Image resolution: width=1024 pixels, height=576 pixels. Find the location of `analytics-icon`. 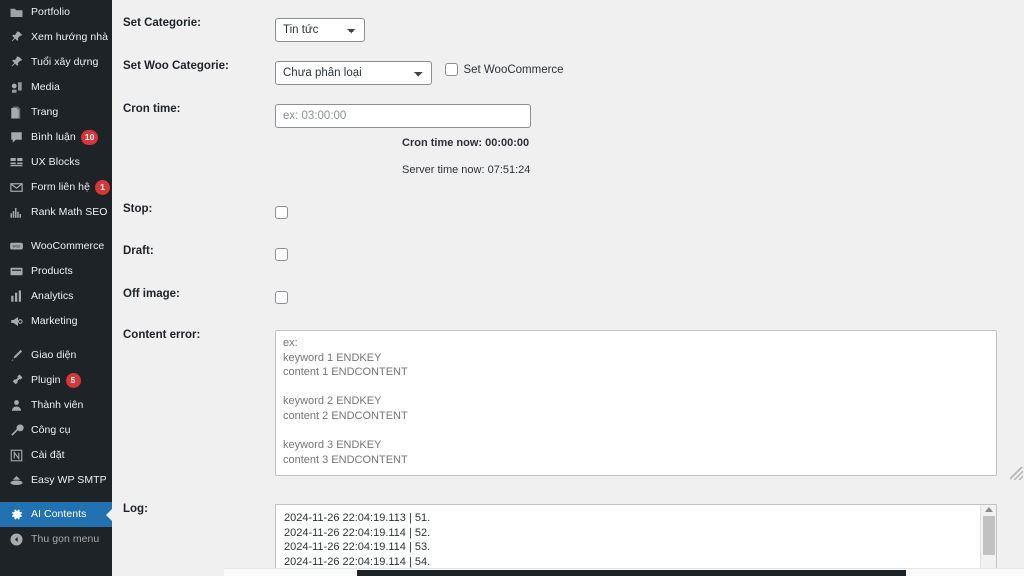

analytics-icon is located at coordinates (16, 297).